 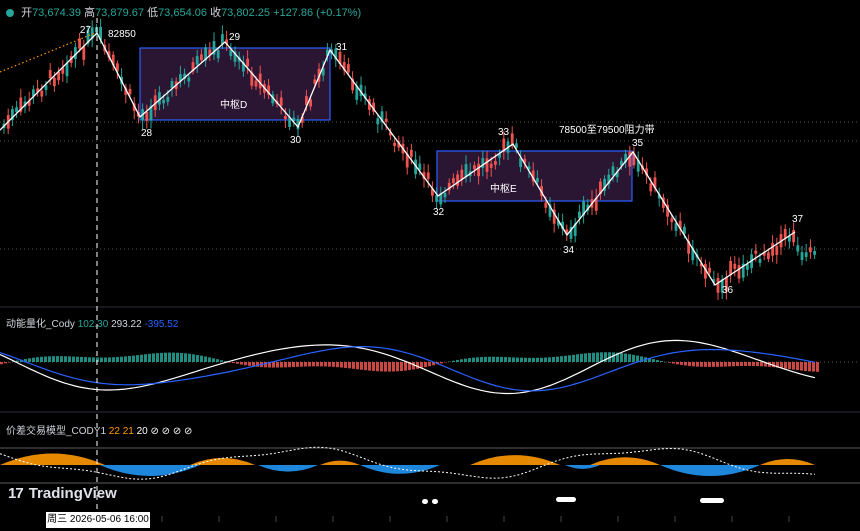 What do you see at coordinates (504, 132) in the screenshot?
I see `zigzag-label-33: 33` at bounding box center [504, 132].